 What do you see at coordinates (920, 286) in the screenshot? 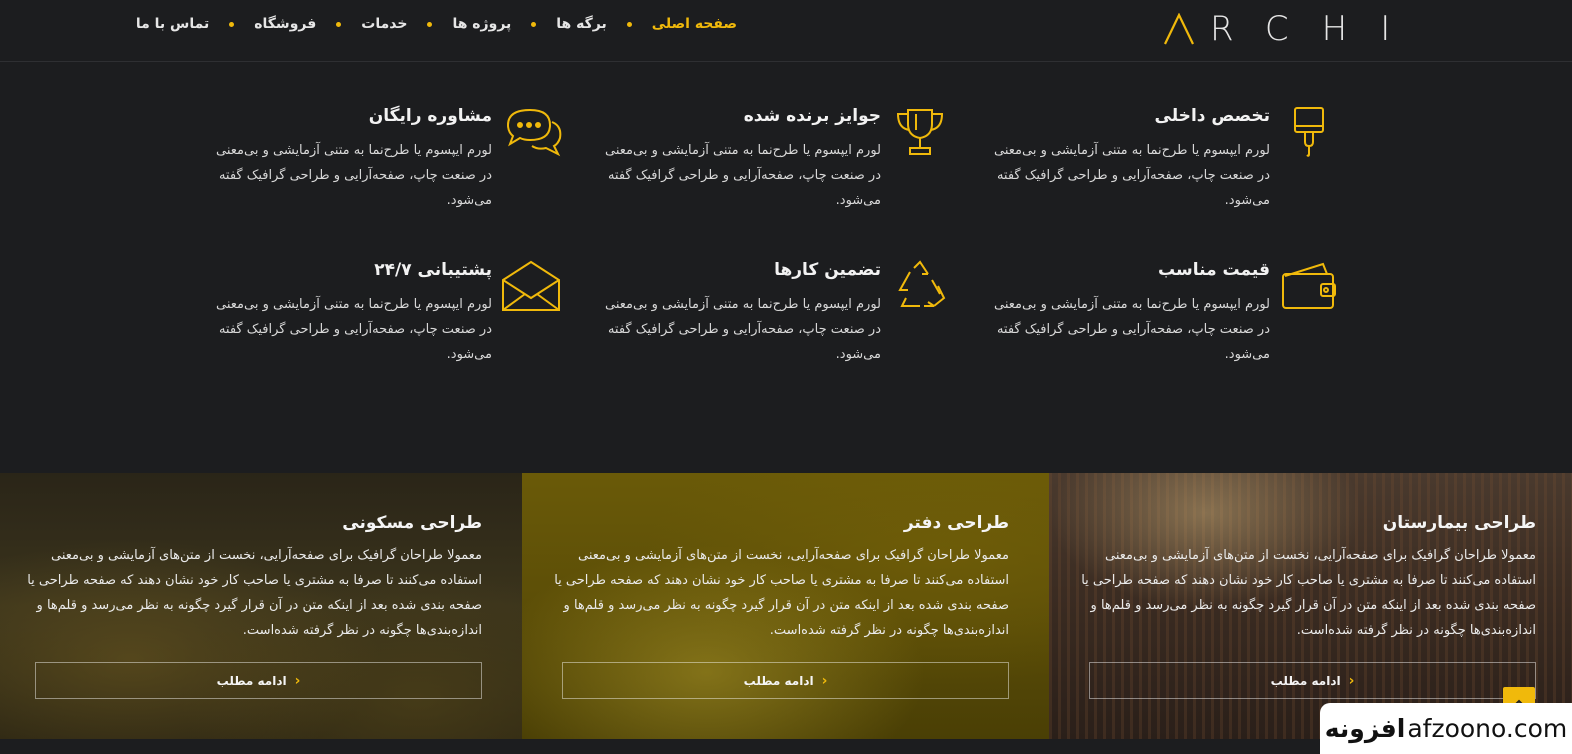
I see `recycle-icon` at bounding box center [920, 286].